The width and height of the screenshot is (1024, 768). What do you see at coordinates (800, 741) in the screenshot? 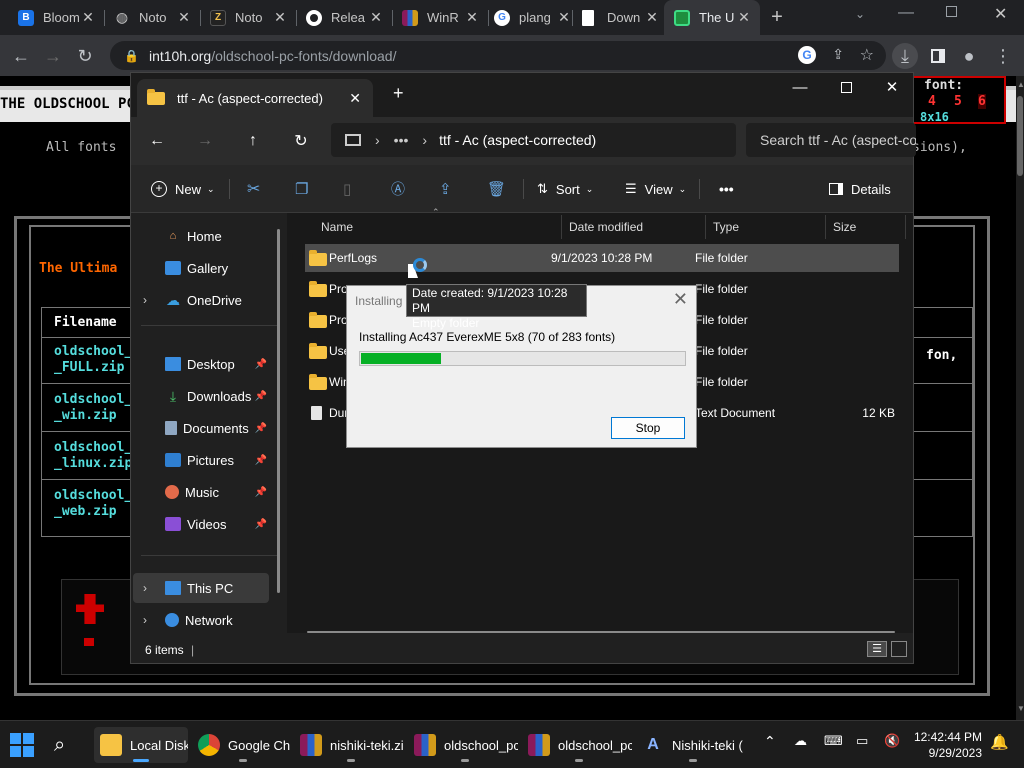
I see `onedrive-tray-icon: ☁` at bounding box center [800, 741].